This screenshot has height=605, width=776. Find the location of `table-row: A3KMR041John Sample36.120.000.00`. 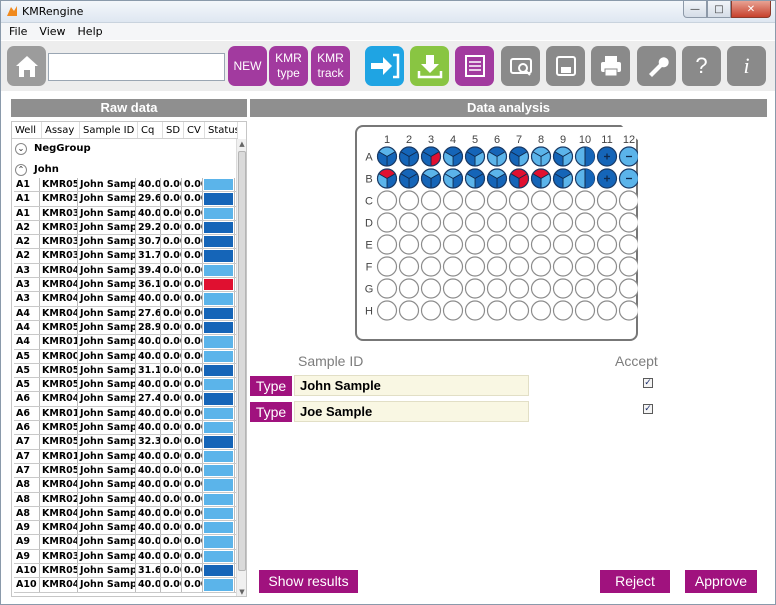

table-row: A3KMR041John Sample36.120.000.00 is located at coordinates (125, 285).